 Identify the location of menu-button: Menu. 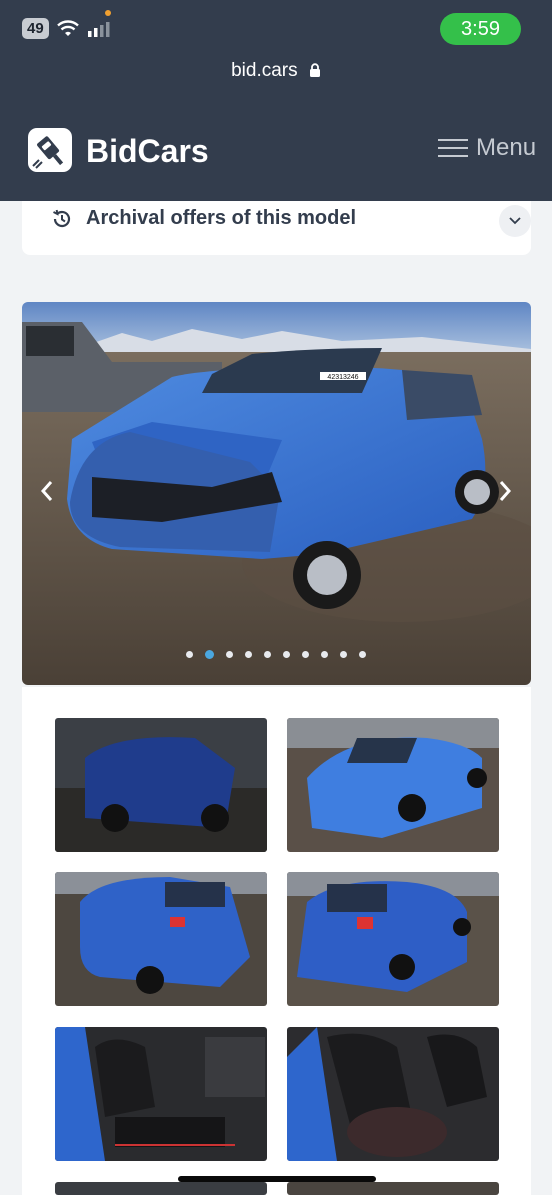
(487, 148).